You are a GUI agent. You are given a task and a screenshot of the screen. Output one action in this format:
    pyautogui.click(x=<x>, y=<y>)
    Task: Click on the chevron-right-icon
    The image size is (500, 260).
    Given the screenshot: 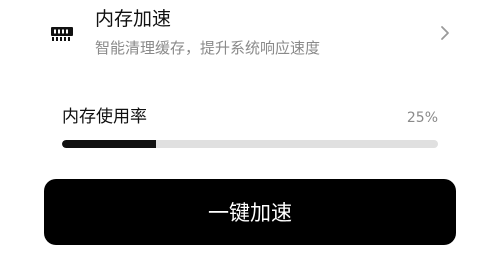 What is the action you would take?
    pyautogui.click(x=445, y=33)
    